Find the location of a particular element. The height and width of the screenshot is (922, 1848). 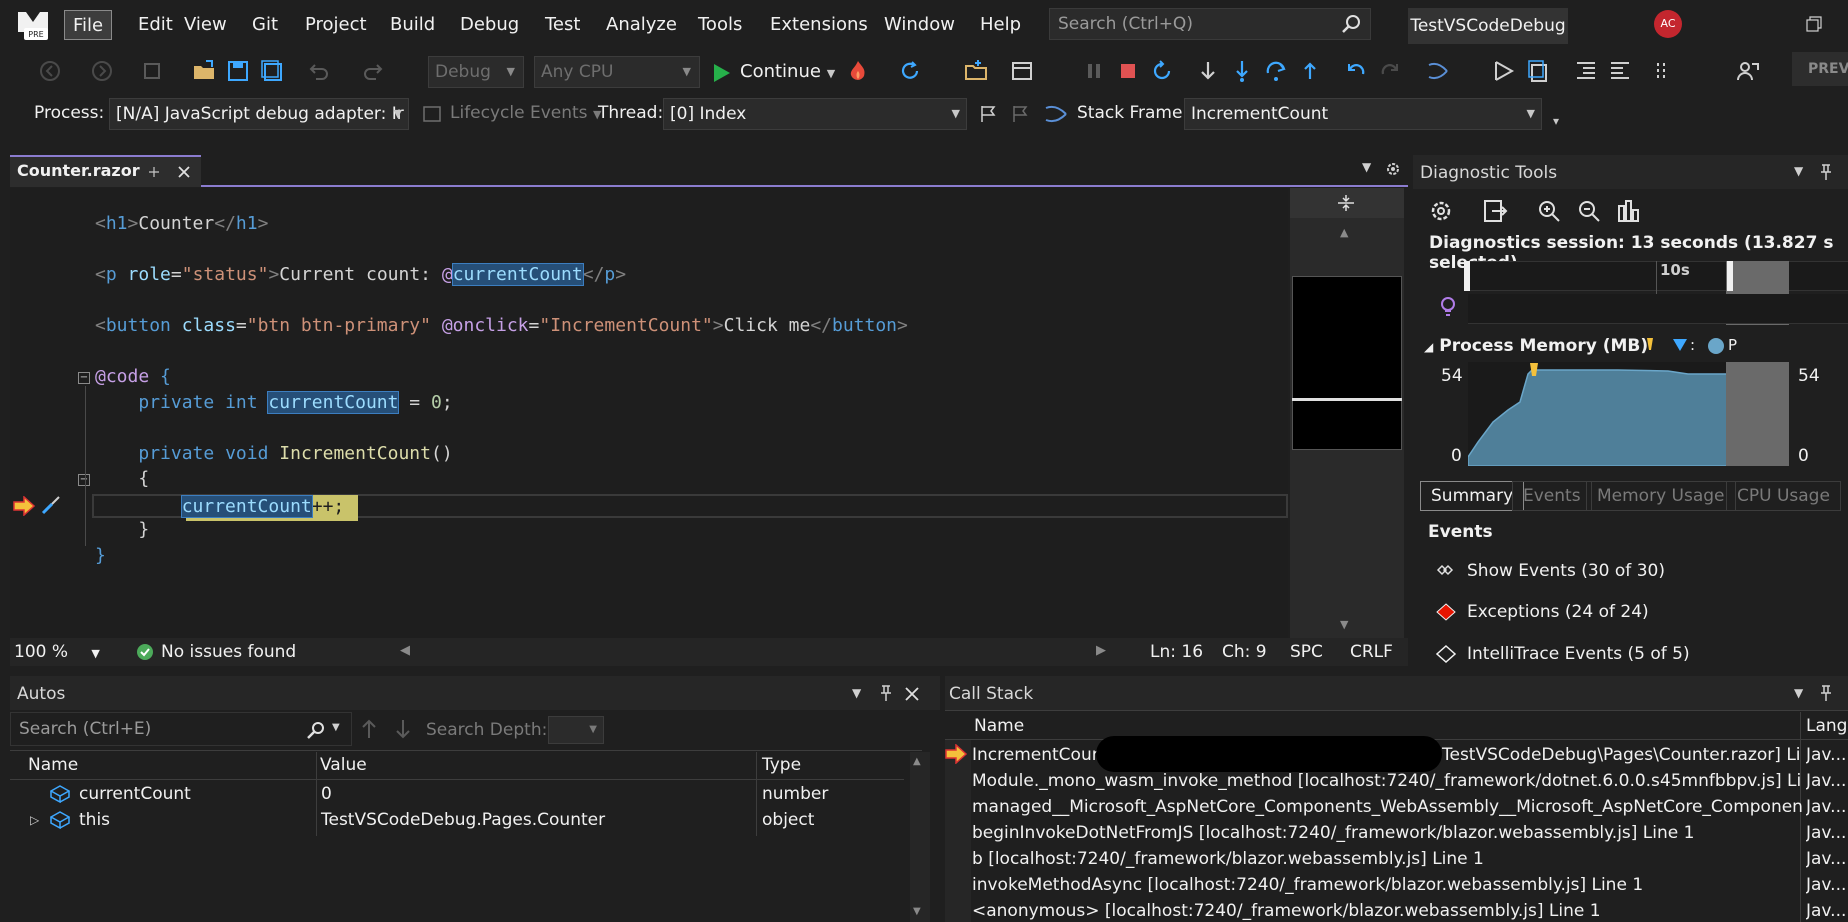

quick-actions-screwdriver-icon is located at coordinates (51, 505).